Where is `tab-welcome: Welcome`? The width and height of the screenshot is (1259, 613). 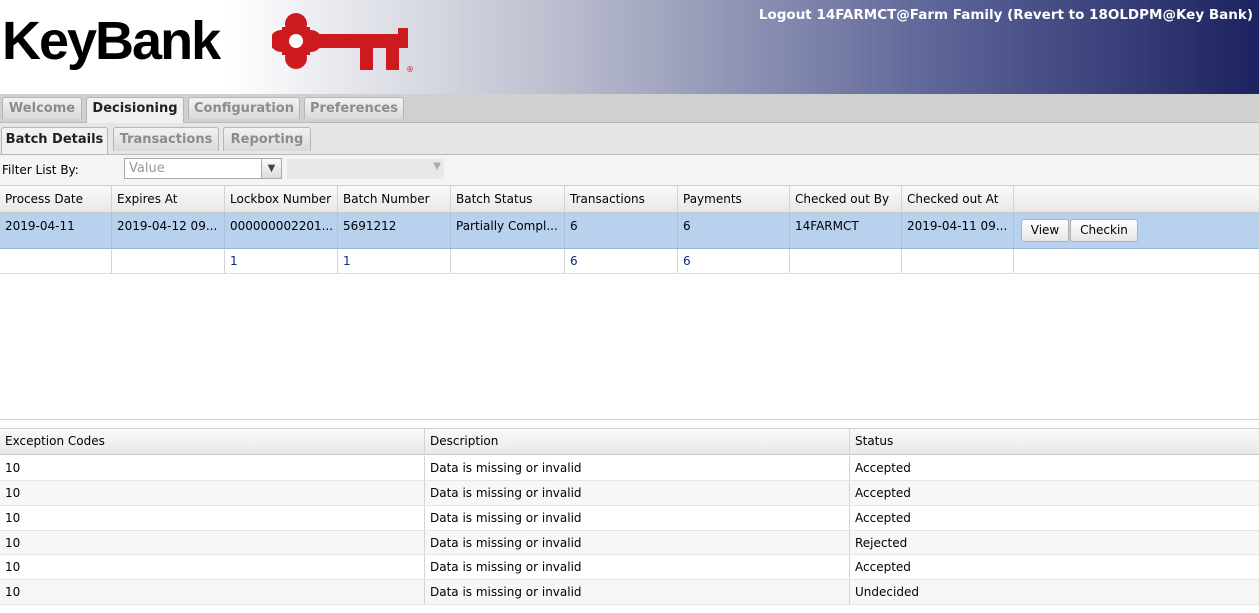 tab-welcome: Welcome is located at coordinates (42, 108).